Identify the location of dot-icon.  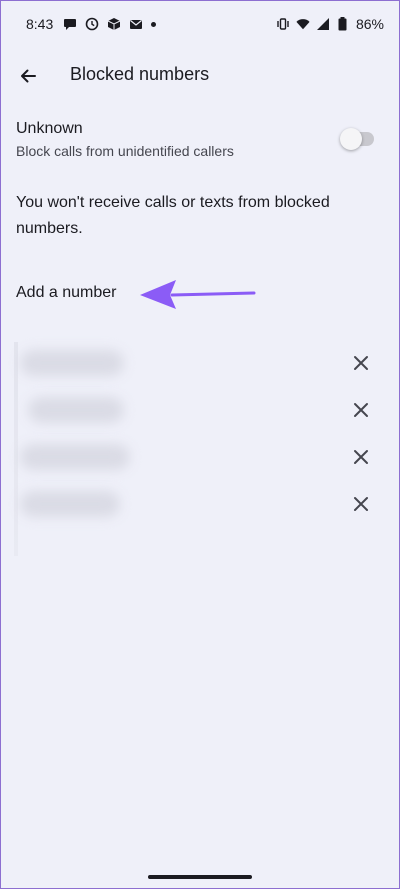
(154, 24).